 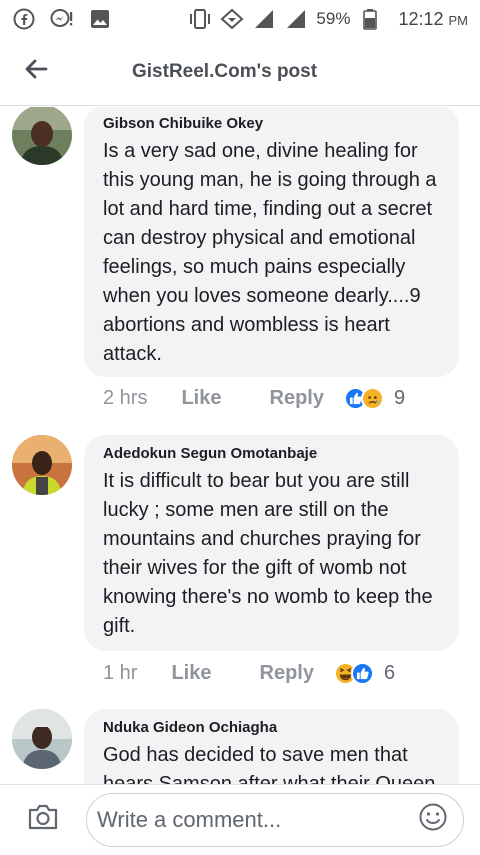 I want to click on reaction-count: 6, so click(x=389, y=673).